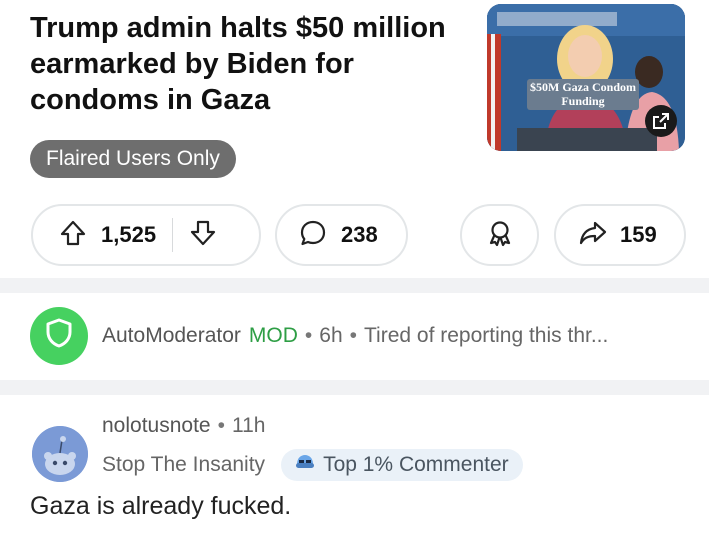 The height and width of the screenshot is (544, 709). Describe the element at coordinates (416, 464) in the screenshot. I see `top-commenter-label: Top 1% Commenter` at that location.